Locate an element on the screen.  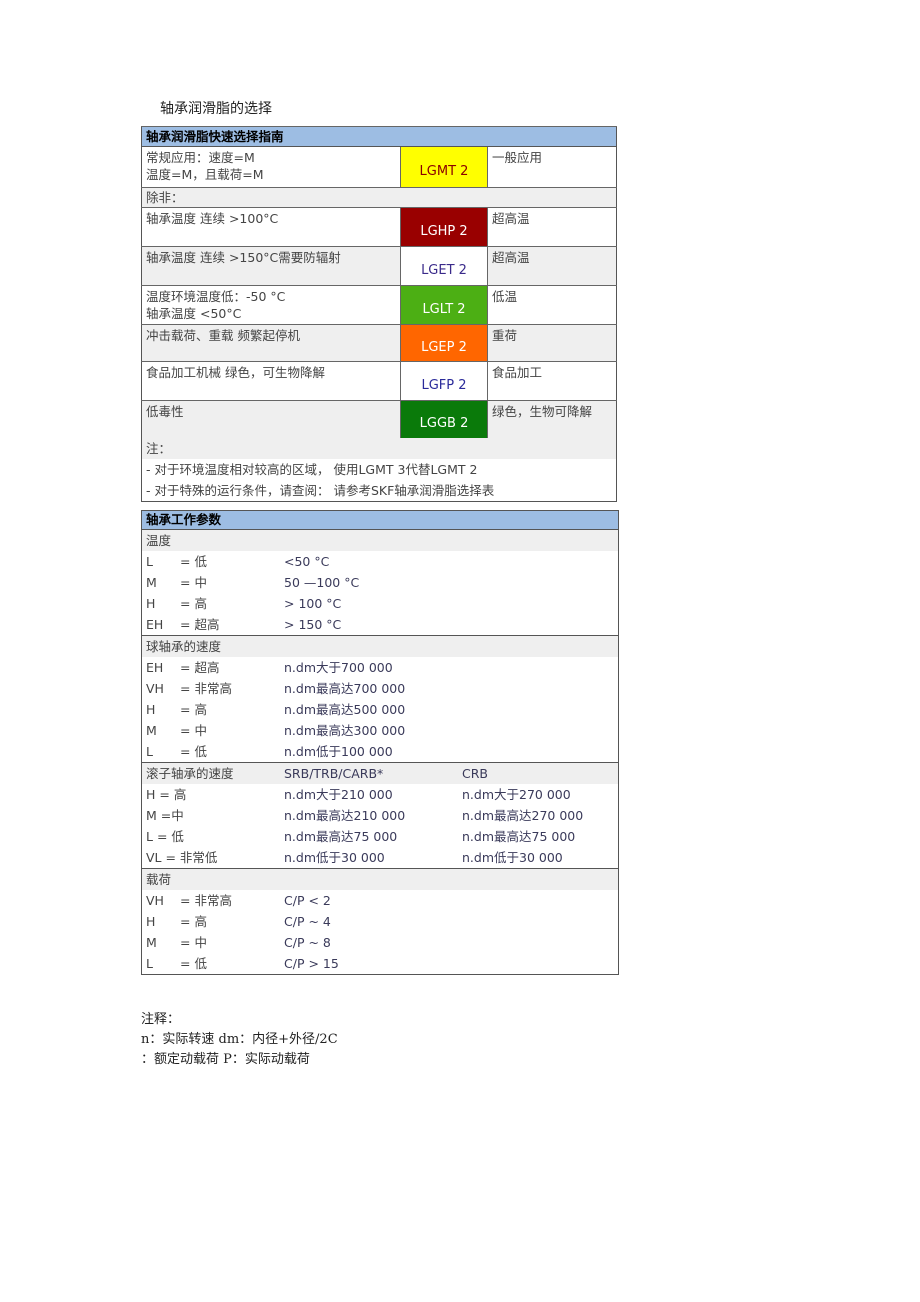
roller-speed-section-row: 滚子轴承的速度 SRB/TRB/CARB* CRB is located at coordinates (380, 773).